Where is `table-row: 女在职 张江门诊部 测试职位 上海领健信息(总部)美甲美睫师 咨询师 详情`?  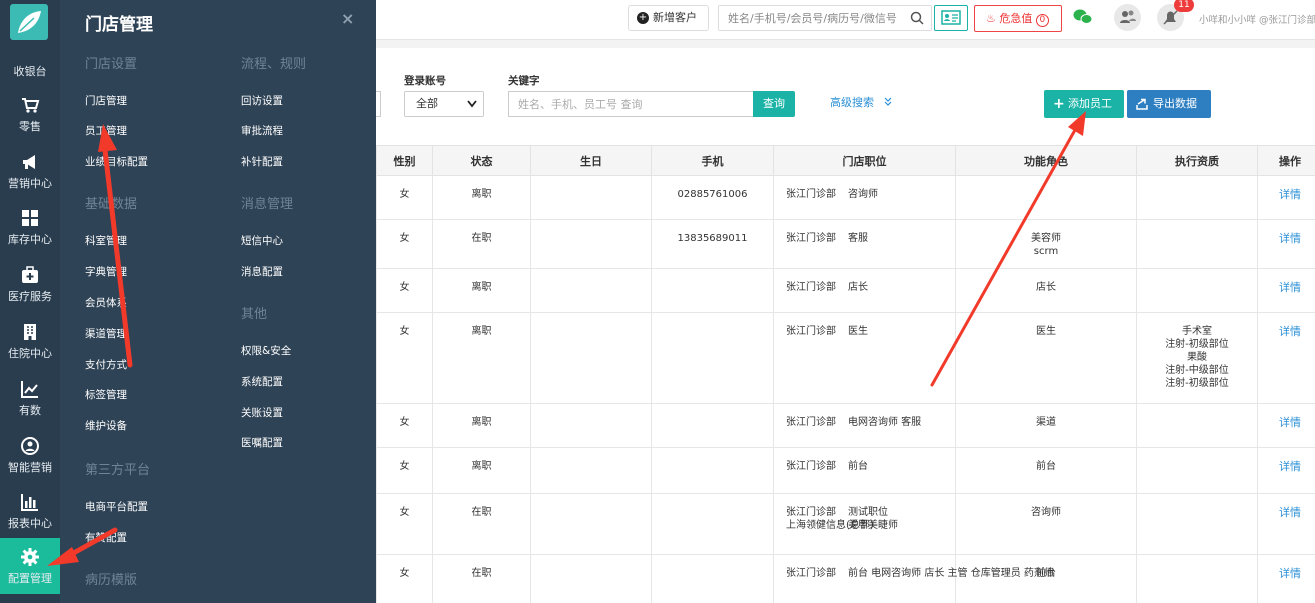 table-row: 女在职 张江门诊部 测试职位 上海领健信息(总部)美甲美睫师 咨询师 详情 is located at coordinates (845, 524).